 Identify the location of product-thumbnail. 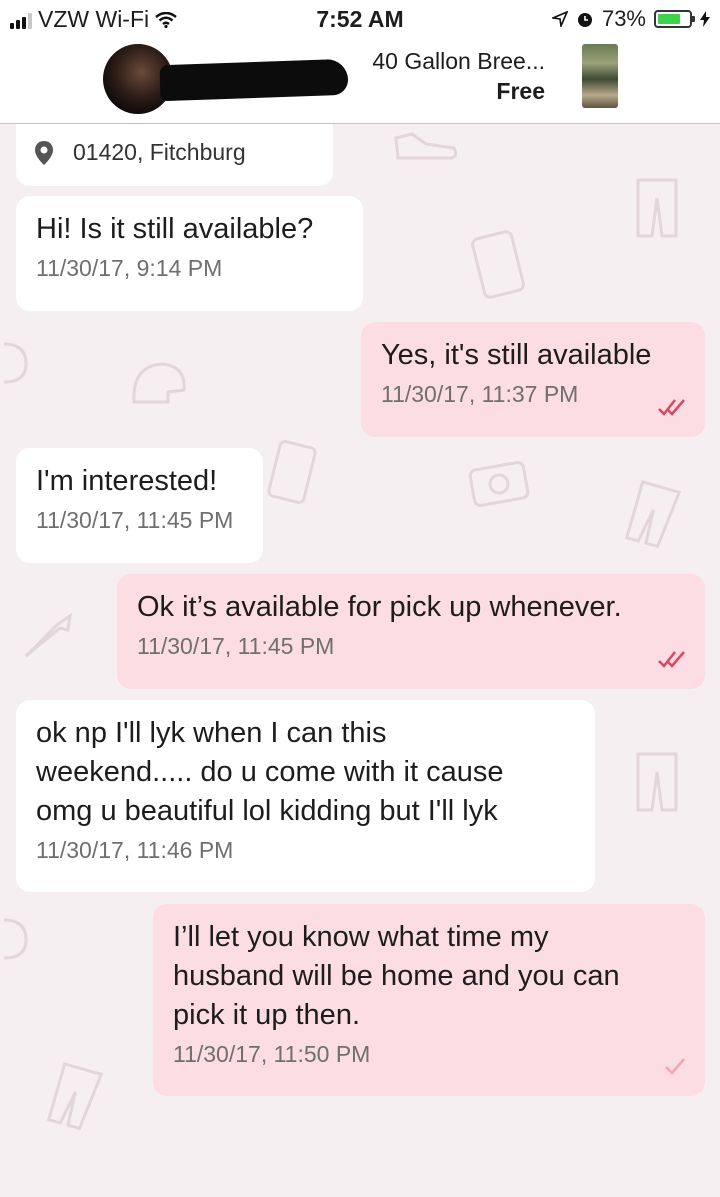
(600, 76).